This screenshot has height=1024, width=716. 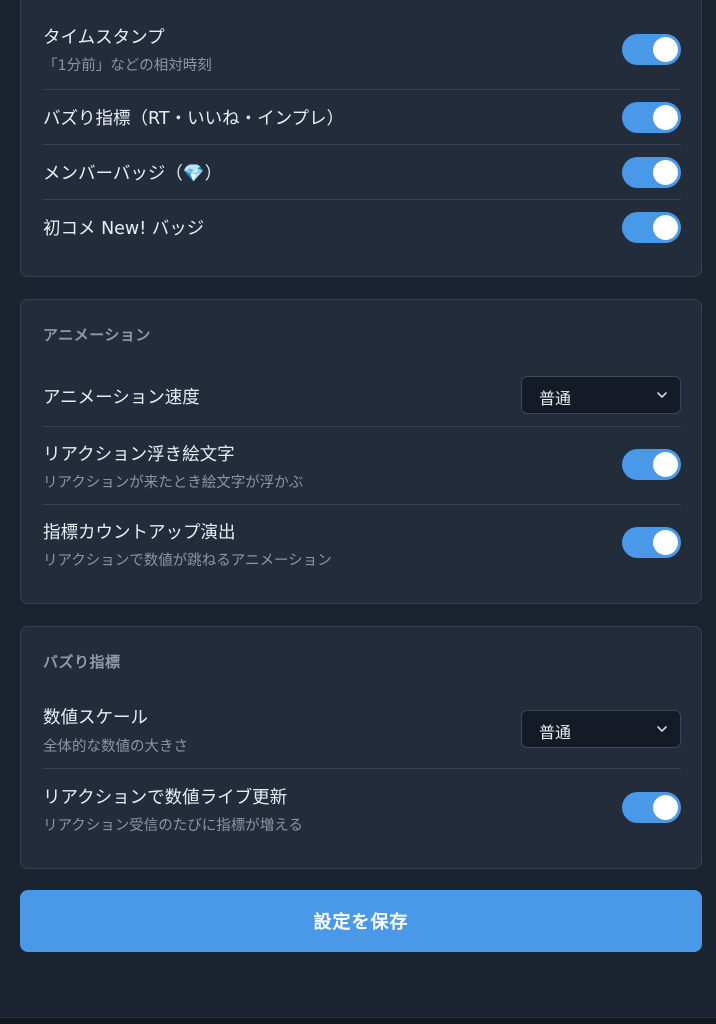 What do you see at coordinates (133, 174) in the screenshot?
I see `member-badge-label: メンバーバッジ（💎）` at bounding box center [133, 174].